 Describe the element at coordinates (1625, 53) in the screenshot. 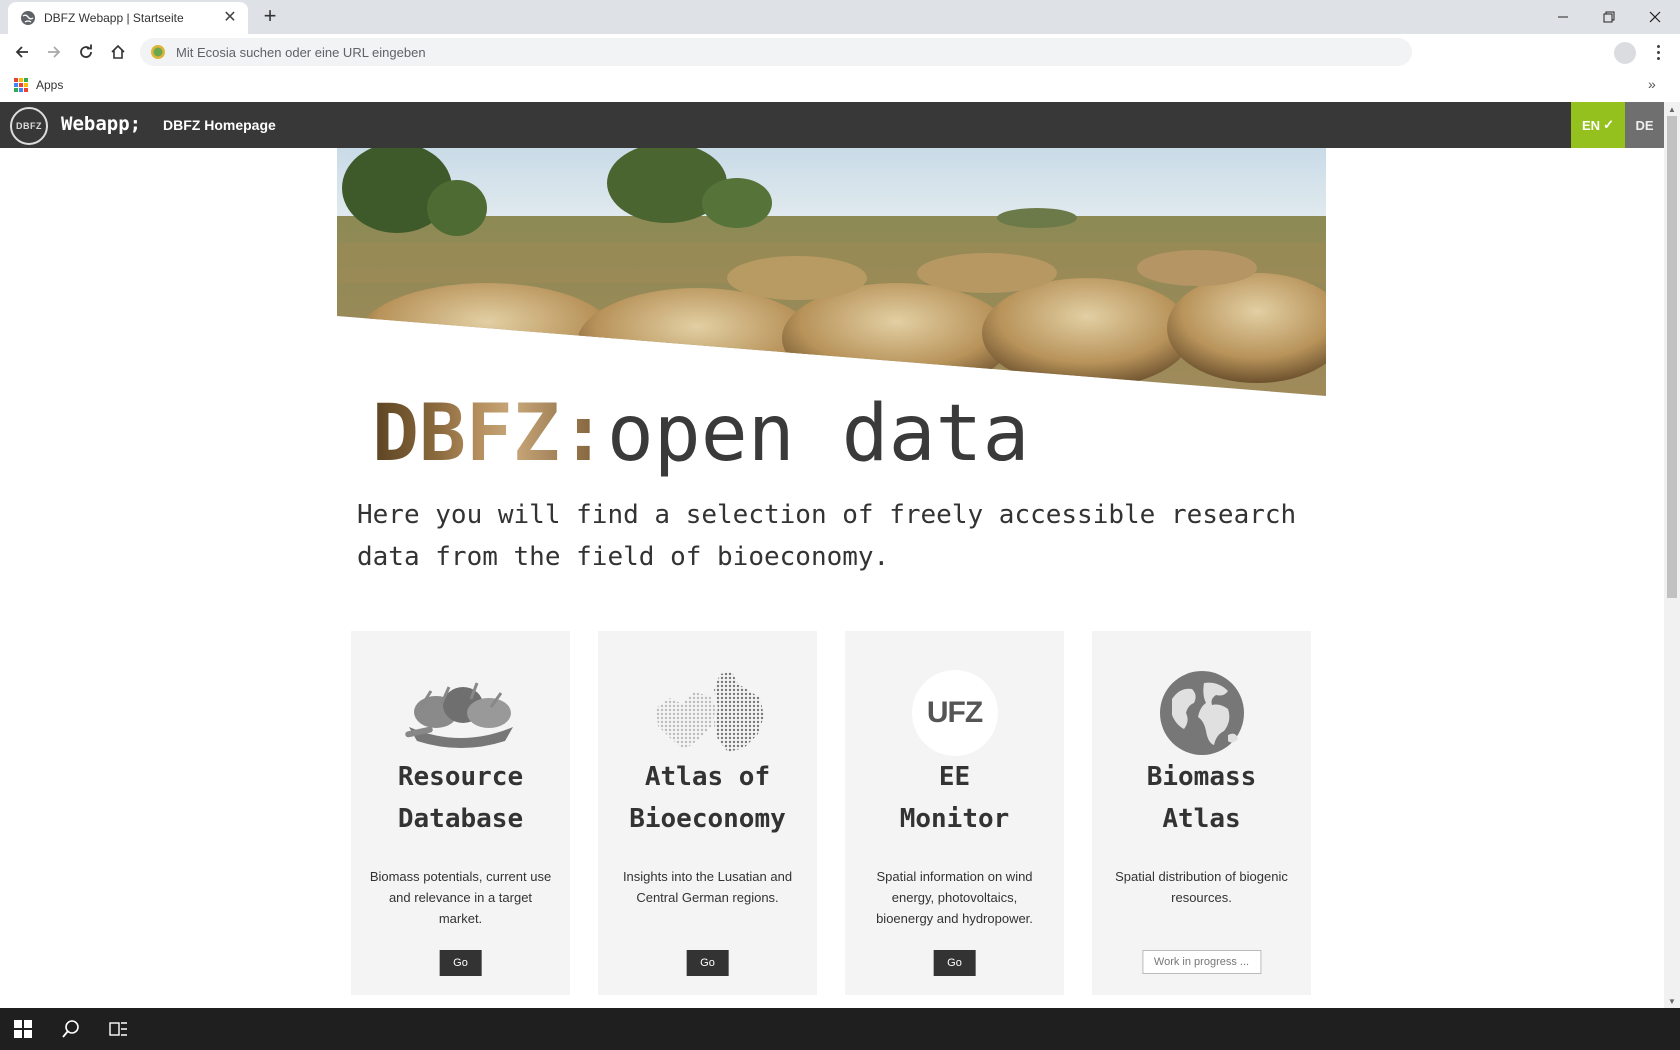

I see `profile-avatar-icon` at that location.